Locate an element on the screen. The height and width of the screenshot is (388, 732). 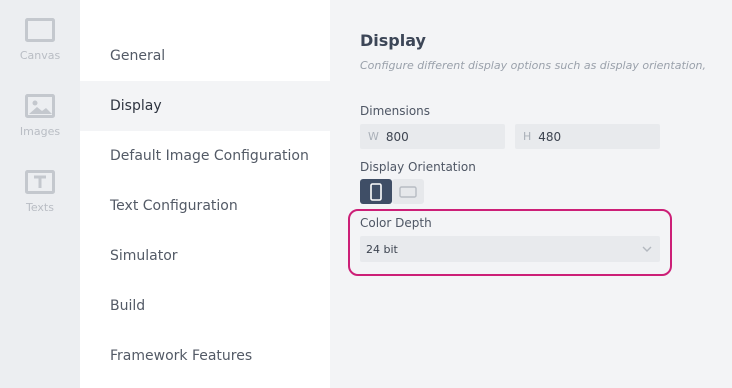
color-depth-value: 24 bit is located at coordinates (382, 249).